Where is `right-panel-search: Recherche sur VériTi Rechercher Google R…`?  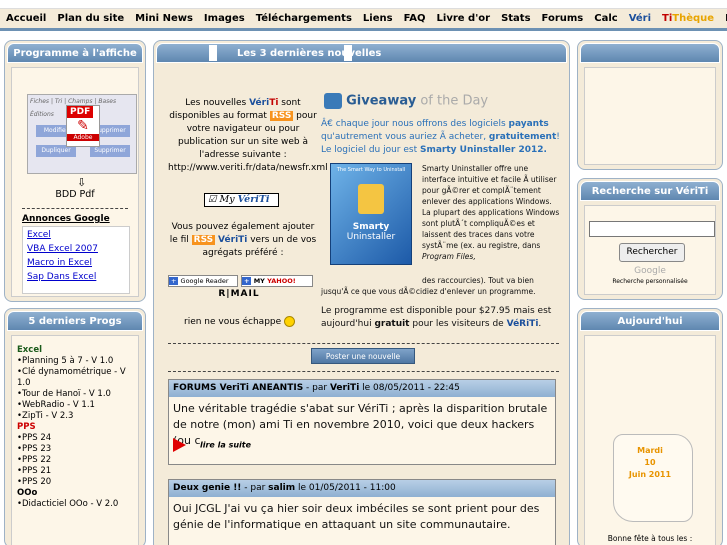
right-panel-search: Recherche sur VériTi Rechercher Google R… is located at coordinates (650, 239).